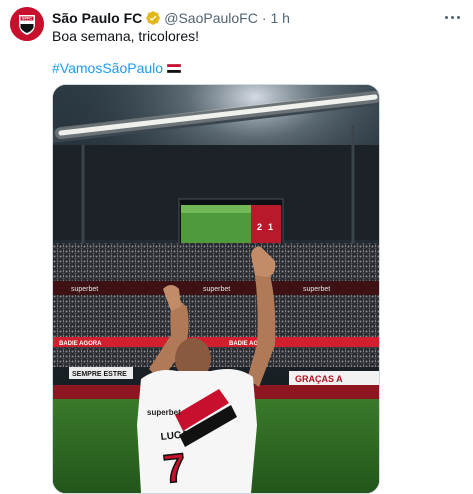 This screenshot has width=473, height=494. Describe the element at coordinates (259, 227) in the screenshot. I see `scoreboard-home-score: 2` at that location.